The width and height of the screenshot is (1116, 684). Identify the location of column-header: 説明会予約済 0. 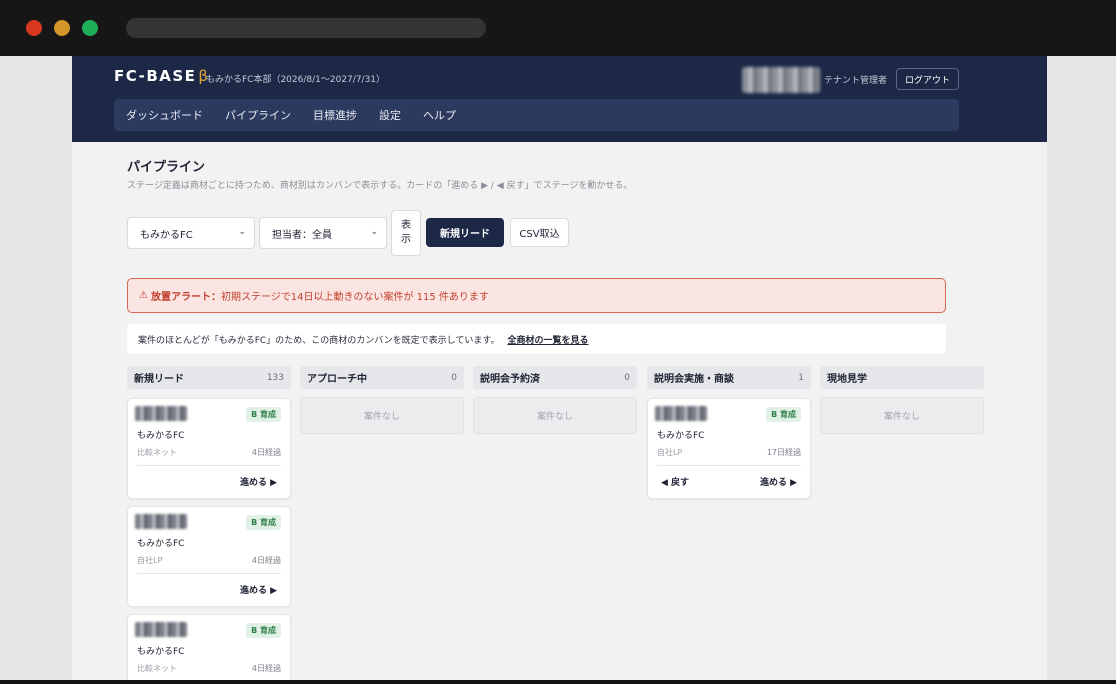
(555, 377).